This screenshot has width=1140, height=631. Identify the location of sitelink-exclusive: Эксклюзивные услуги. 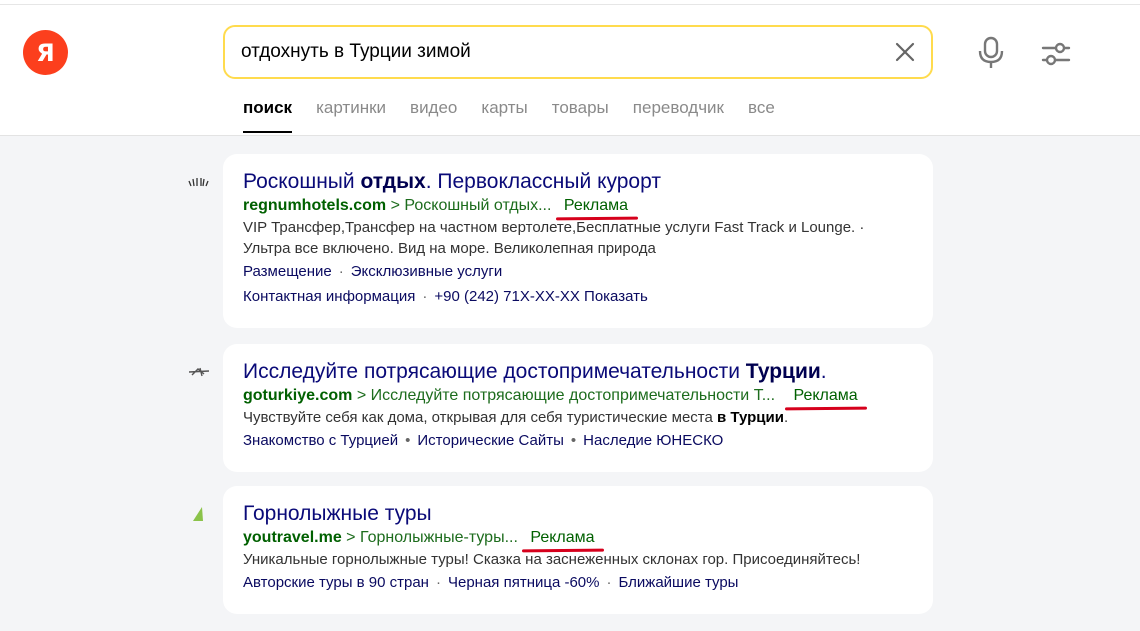
(426, 271).